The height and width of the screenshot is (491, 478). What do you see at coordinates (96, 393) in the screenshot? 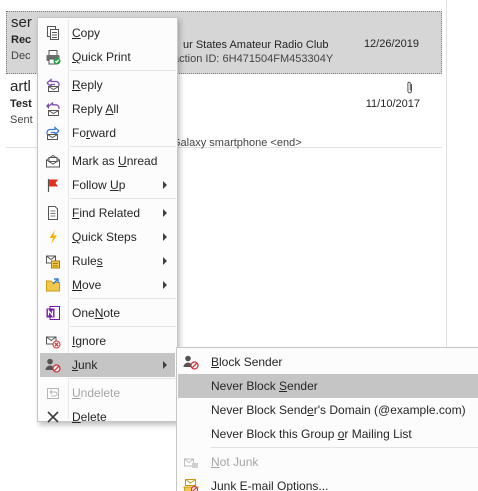
I see `menu-item-label: Undelete` at bounding box center [96, 393].